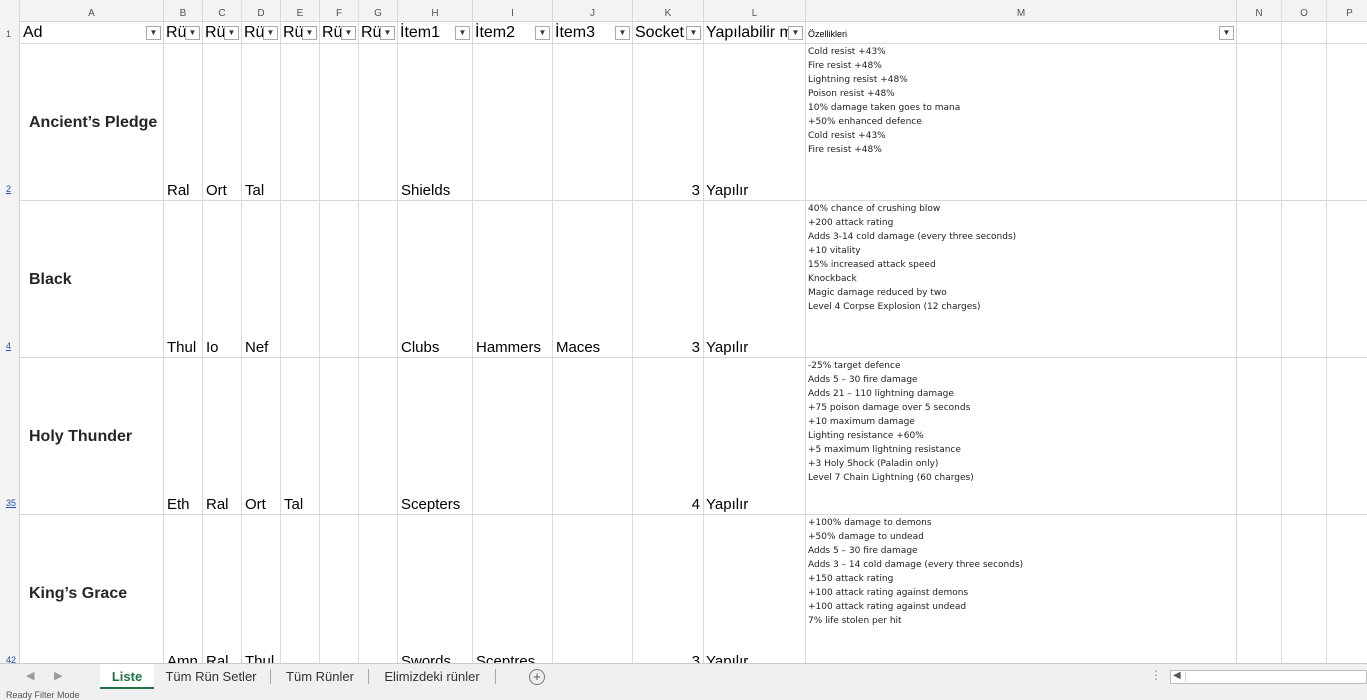 This screenshot has height=700, width=1367. I want to click on row-number: 1, so click(10, 34).